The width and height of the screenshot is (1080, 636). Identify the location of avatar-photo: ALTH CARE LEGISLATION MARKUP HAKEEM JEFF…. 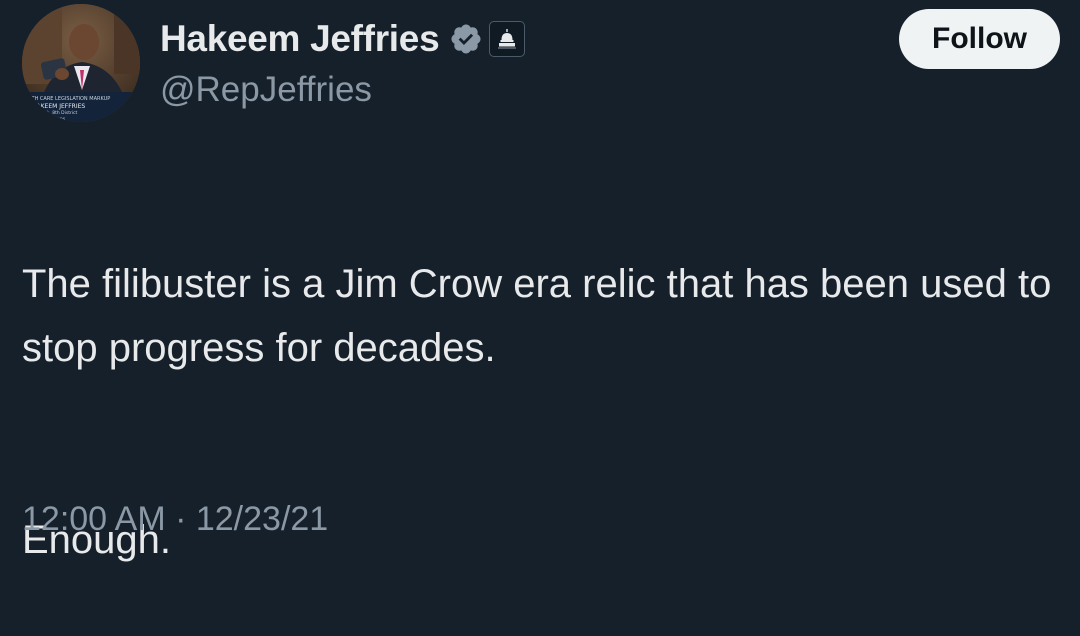
(81, 63).